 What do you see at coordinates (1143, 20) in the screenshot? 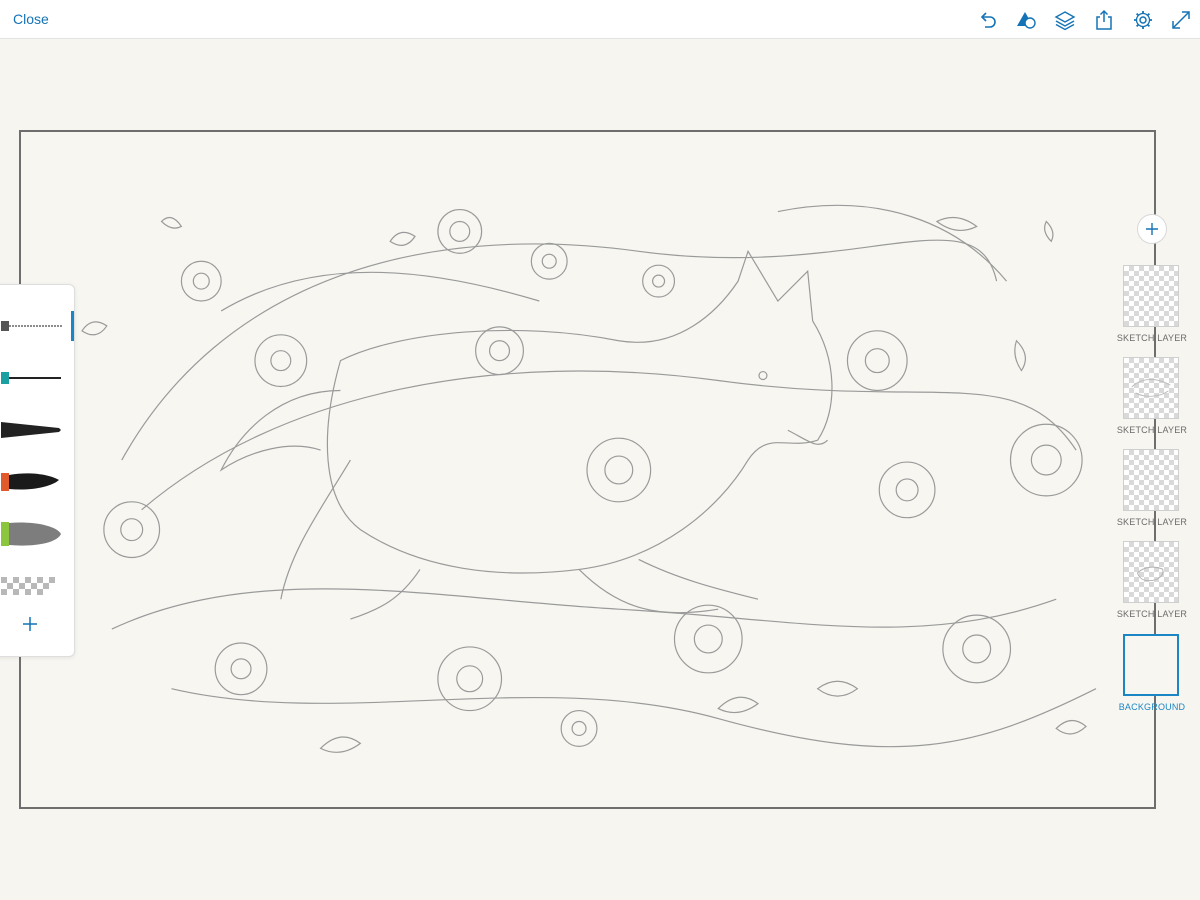
I see `settings-icon` at bounding box center [1143, 20].